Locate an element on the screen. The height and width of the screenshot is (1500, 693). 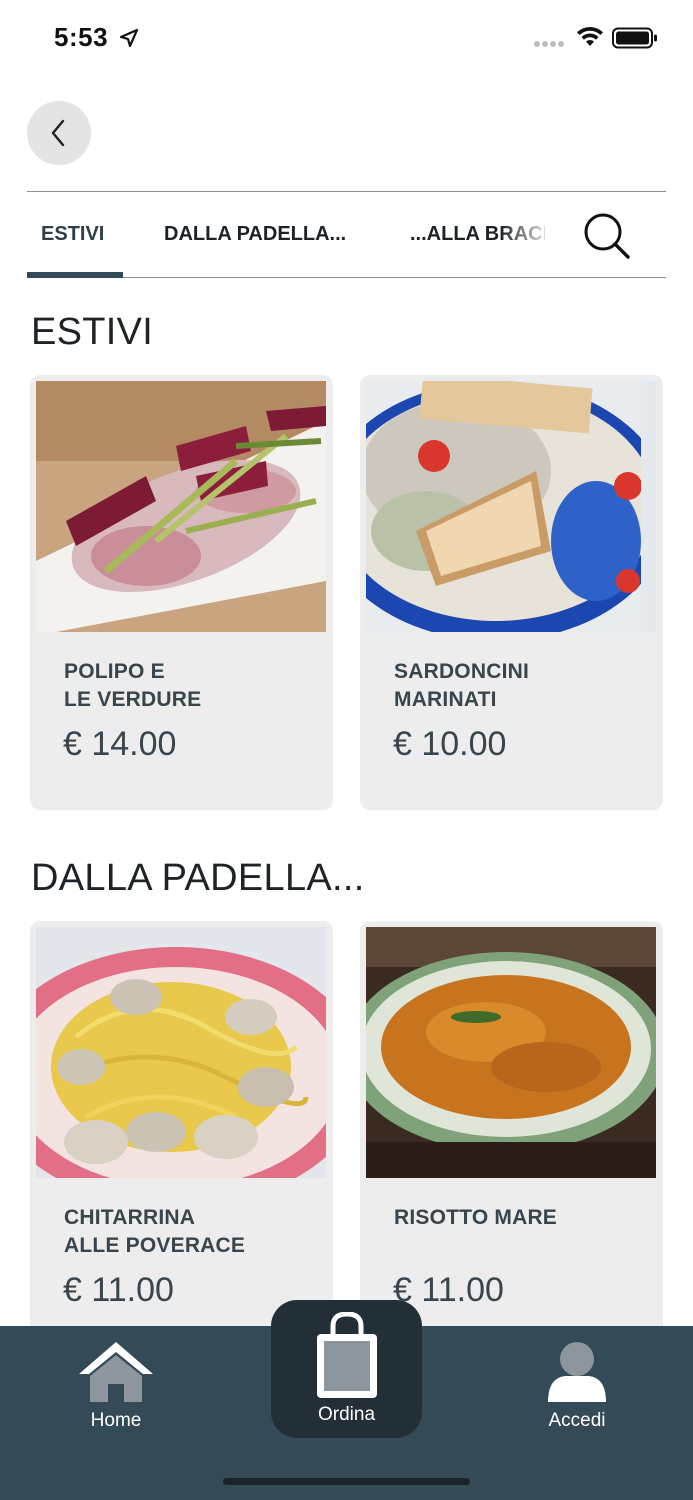
location-arrow-icon is located at coordinates (129, 38).